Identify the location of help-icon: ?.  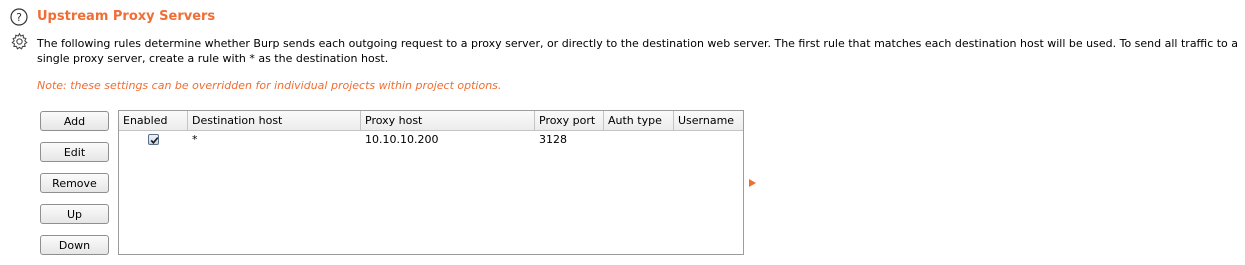
(19, 17).